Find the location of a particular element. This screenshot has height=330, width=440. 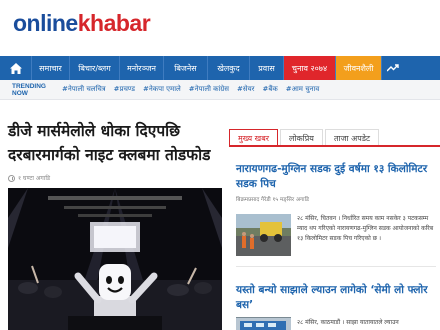

nav-item-sports: खेलकुद is located at coordinates (229, 68).